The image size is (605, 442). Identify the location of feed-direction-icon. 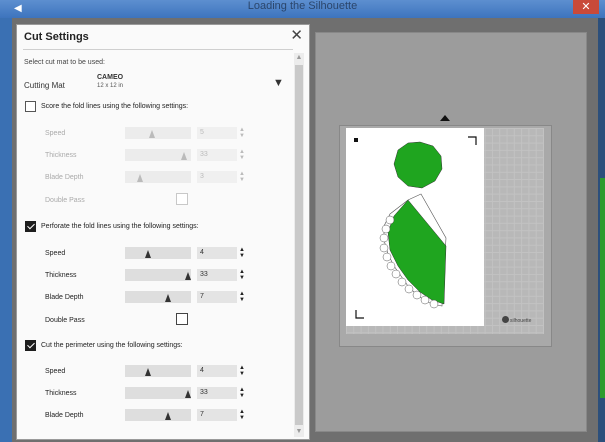
(445, 118).